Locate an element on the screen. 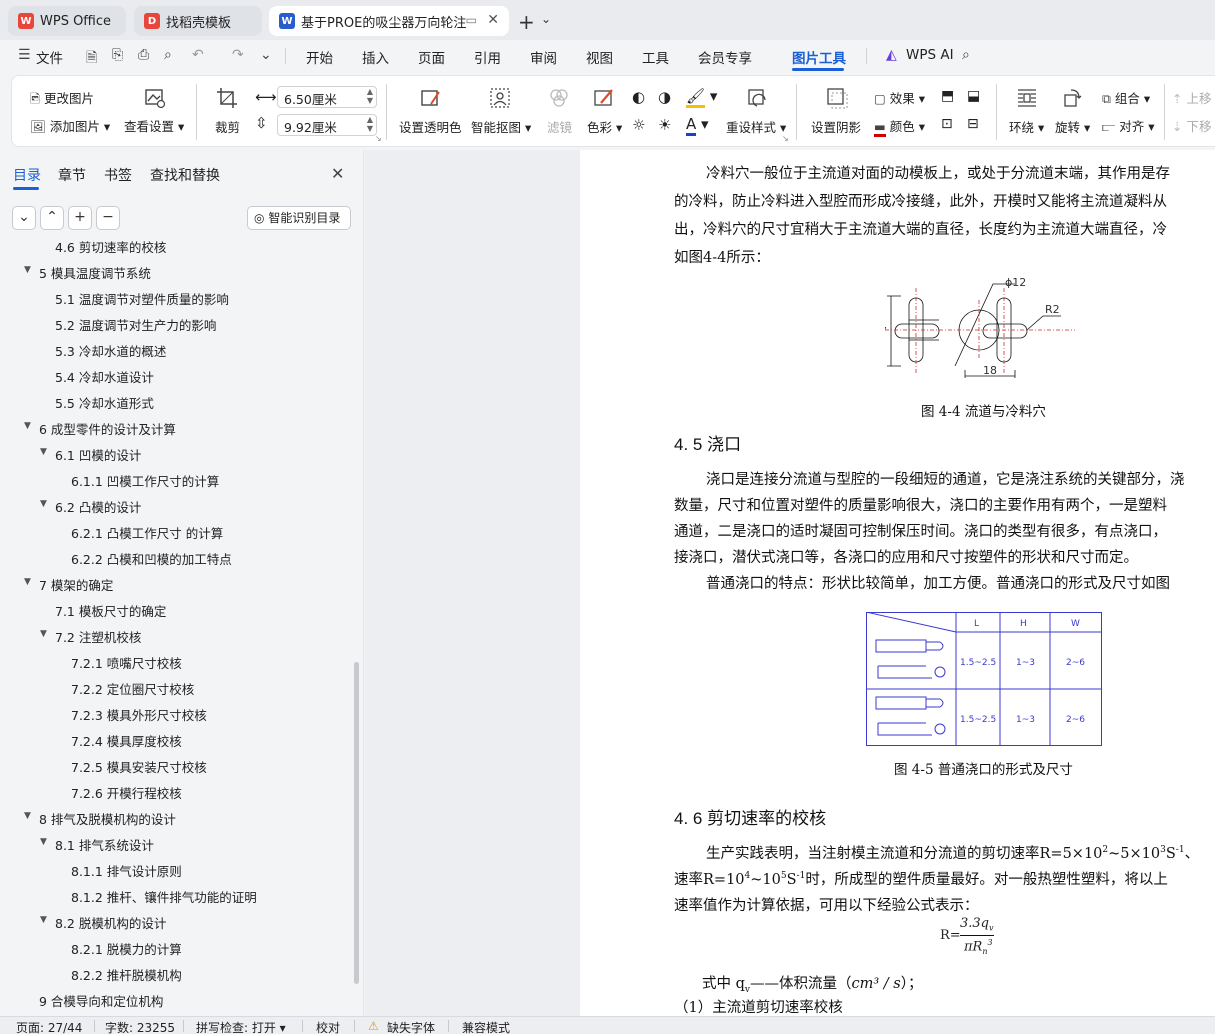 The image size is (1215, 1034). spell-check-toggle: 拼写检查: 打开 ▾ is located at coordinates (241, 1026).